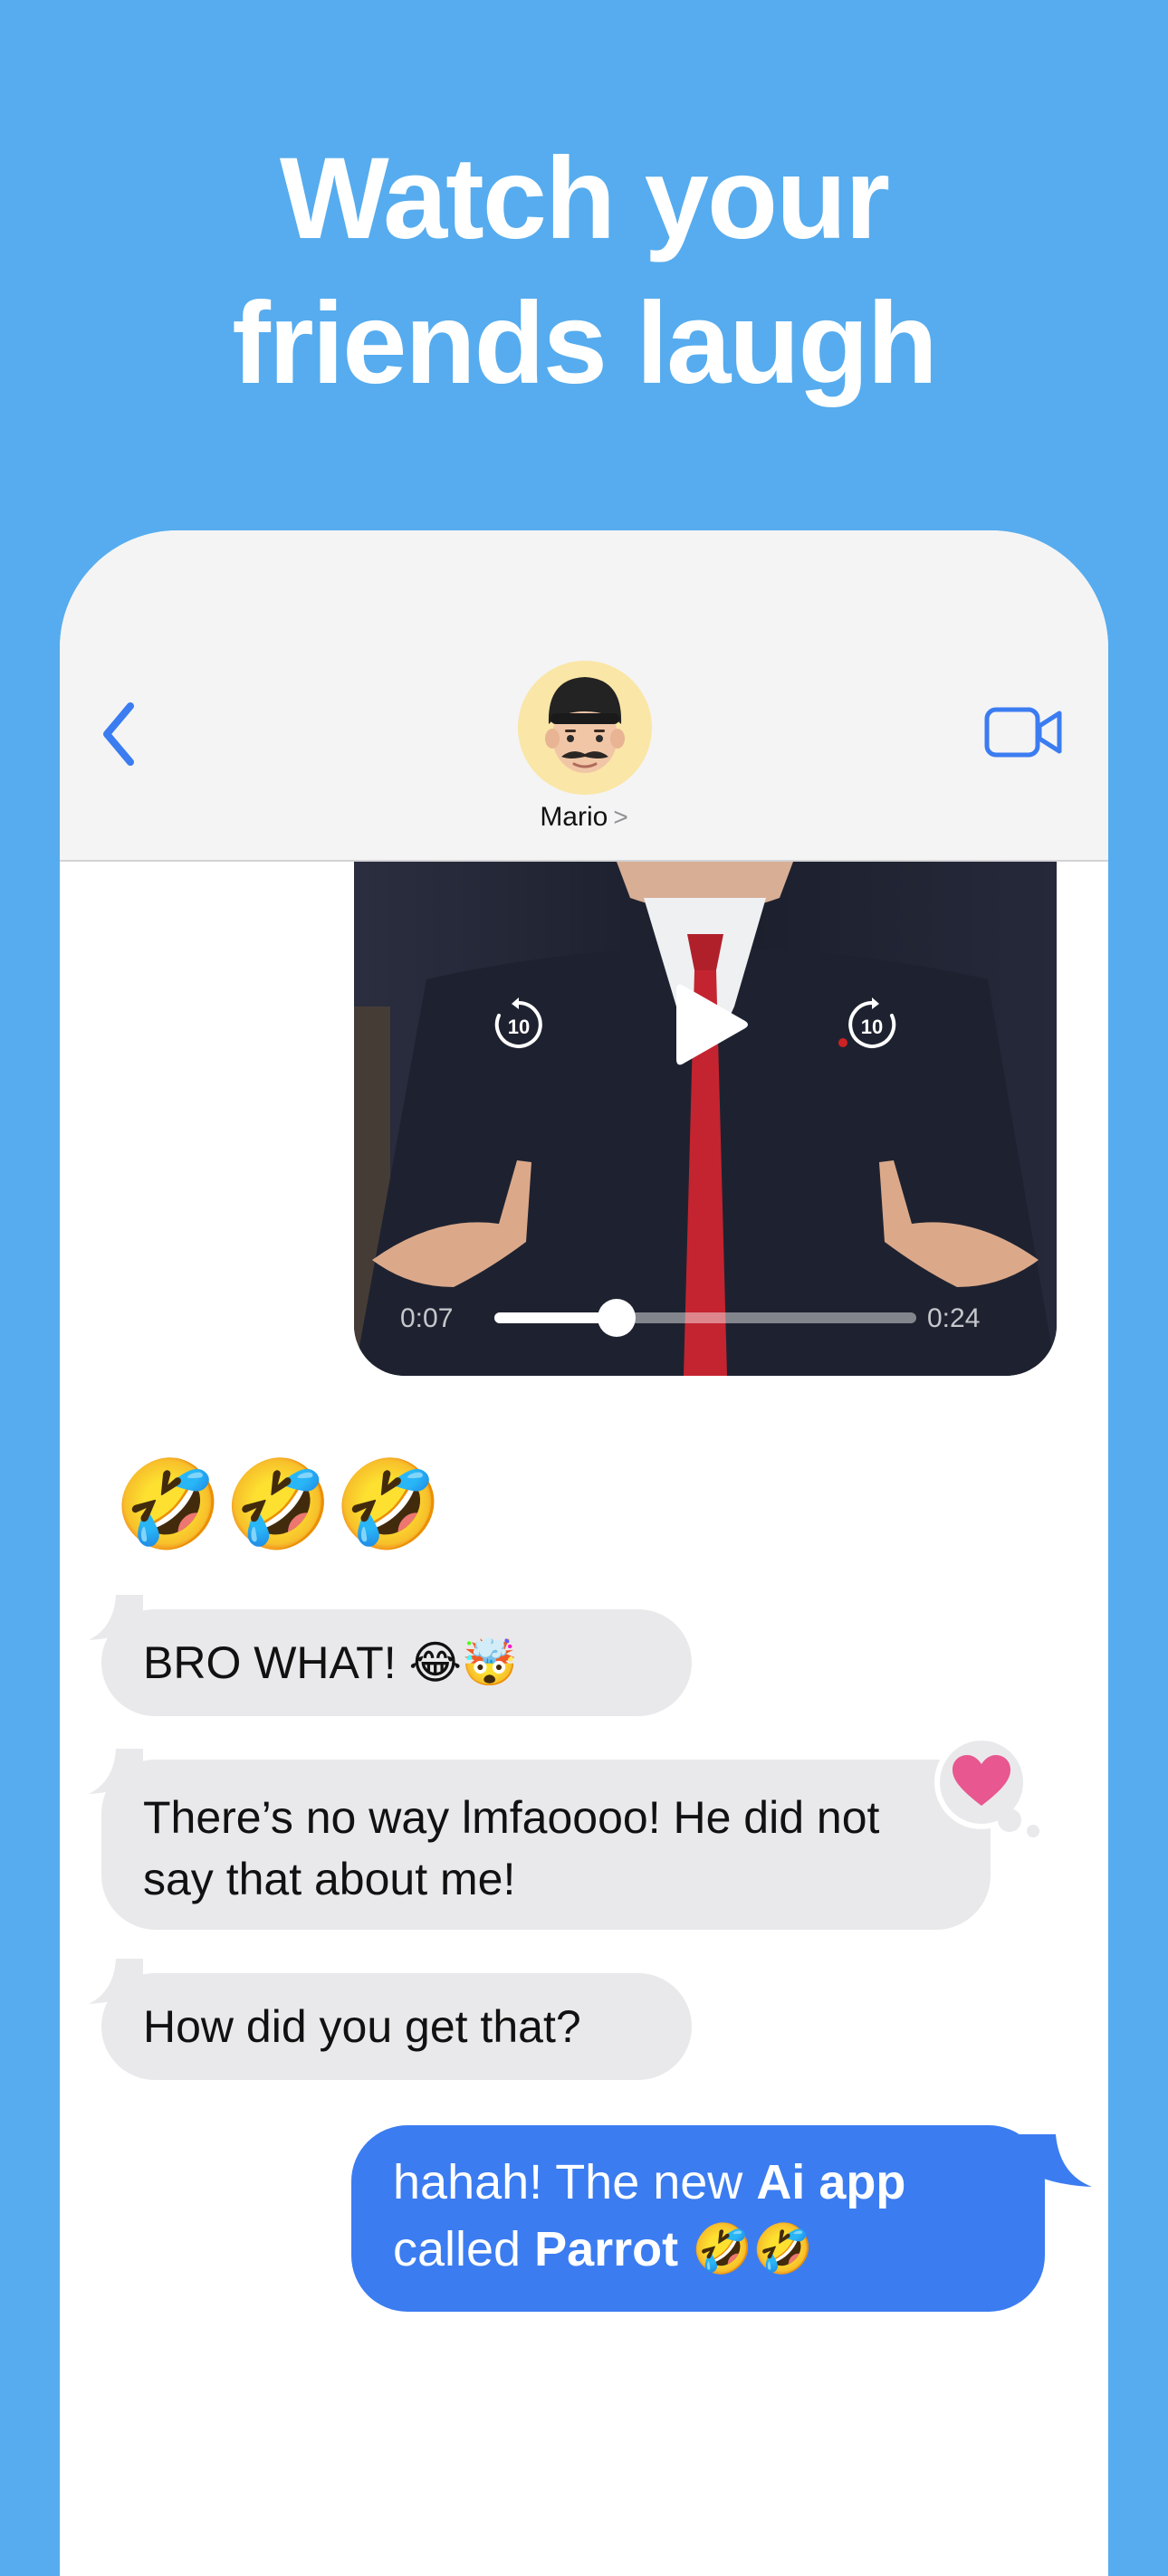 The height and width of the screenshot is (2576, 1168). I want to click on video-total-time: 0:24, so click(954, 1318).